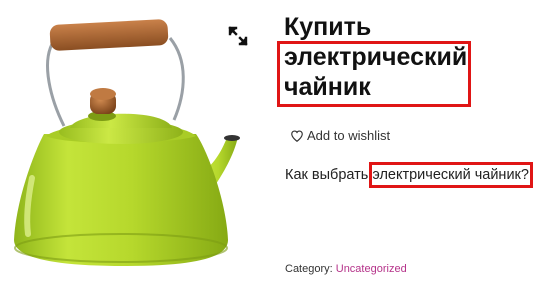  Describe the element at coordinates (297, 136) in the screenshot. I see `heart-icon` at that location.